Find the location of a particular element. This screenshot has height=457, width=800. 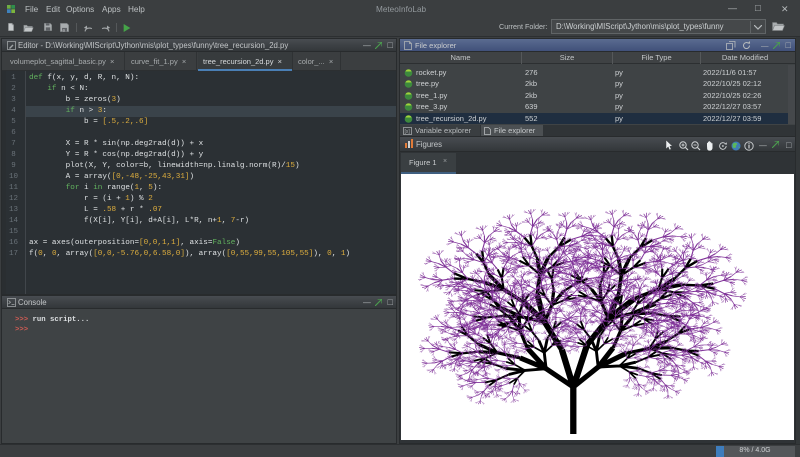

svg-text: [x] is located at coordinates (408, 132).